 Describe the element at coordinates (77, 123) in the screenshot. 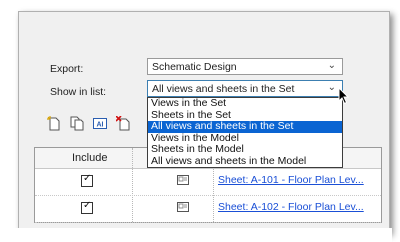

I see `duplicate-set-icon` at that location.